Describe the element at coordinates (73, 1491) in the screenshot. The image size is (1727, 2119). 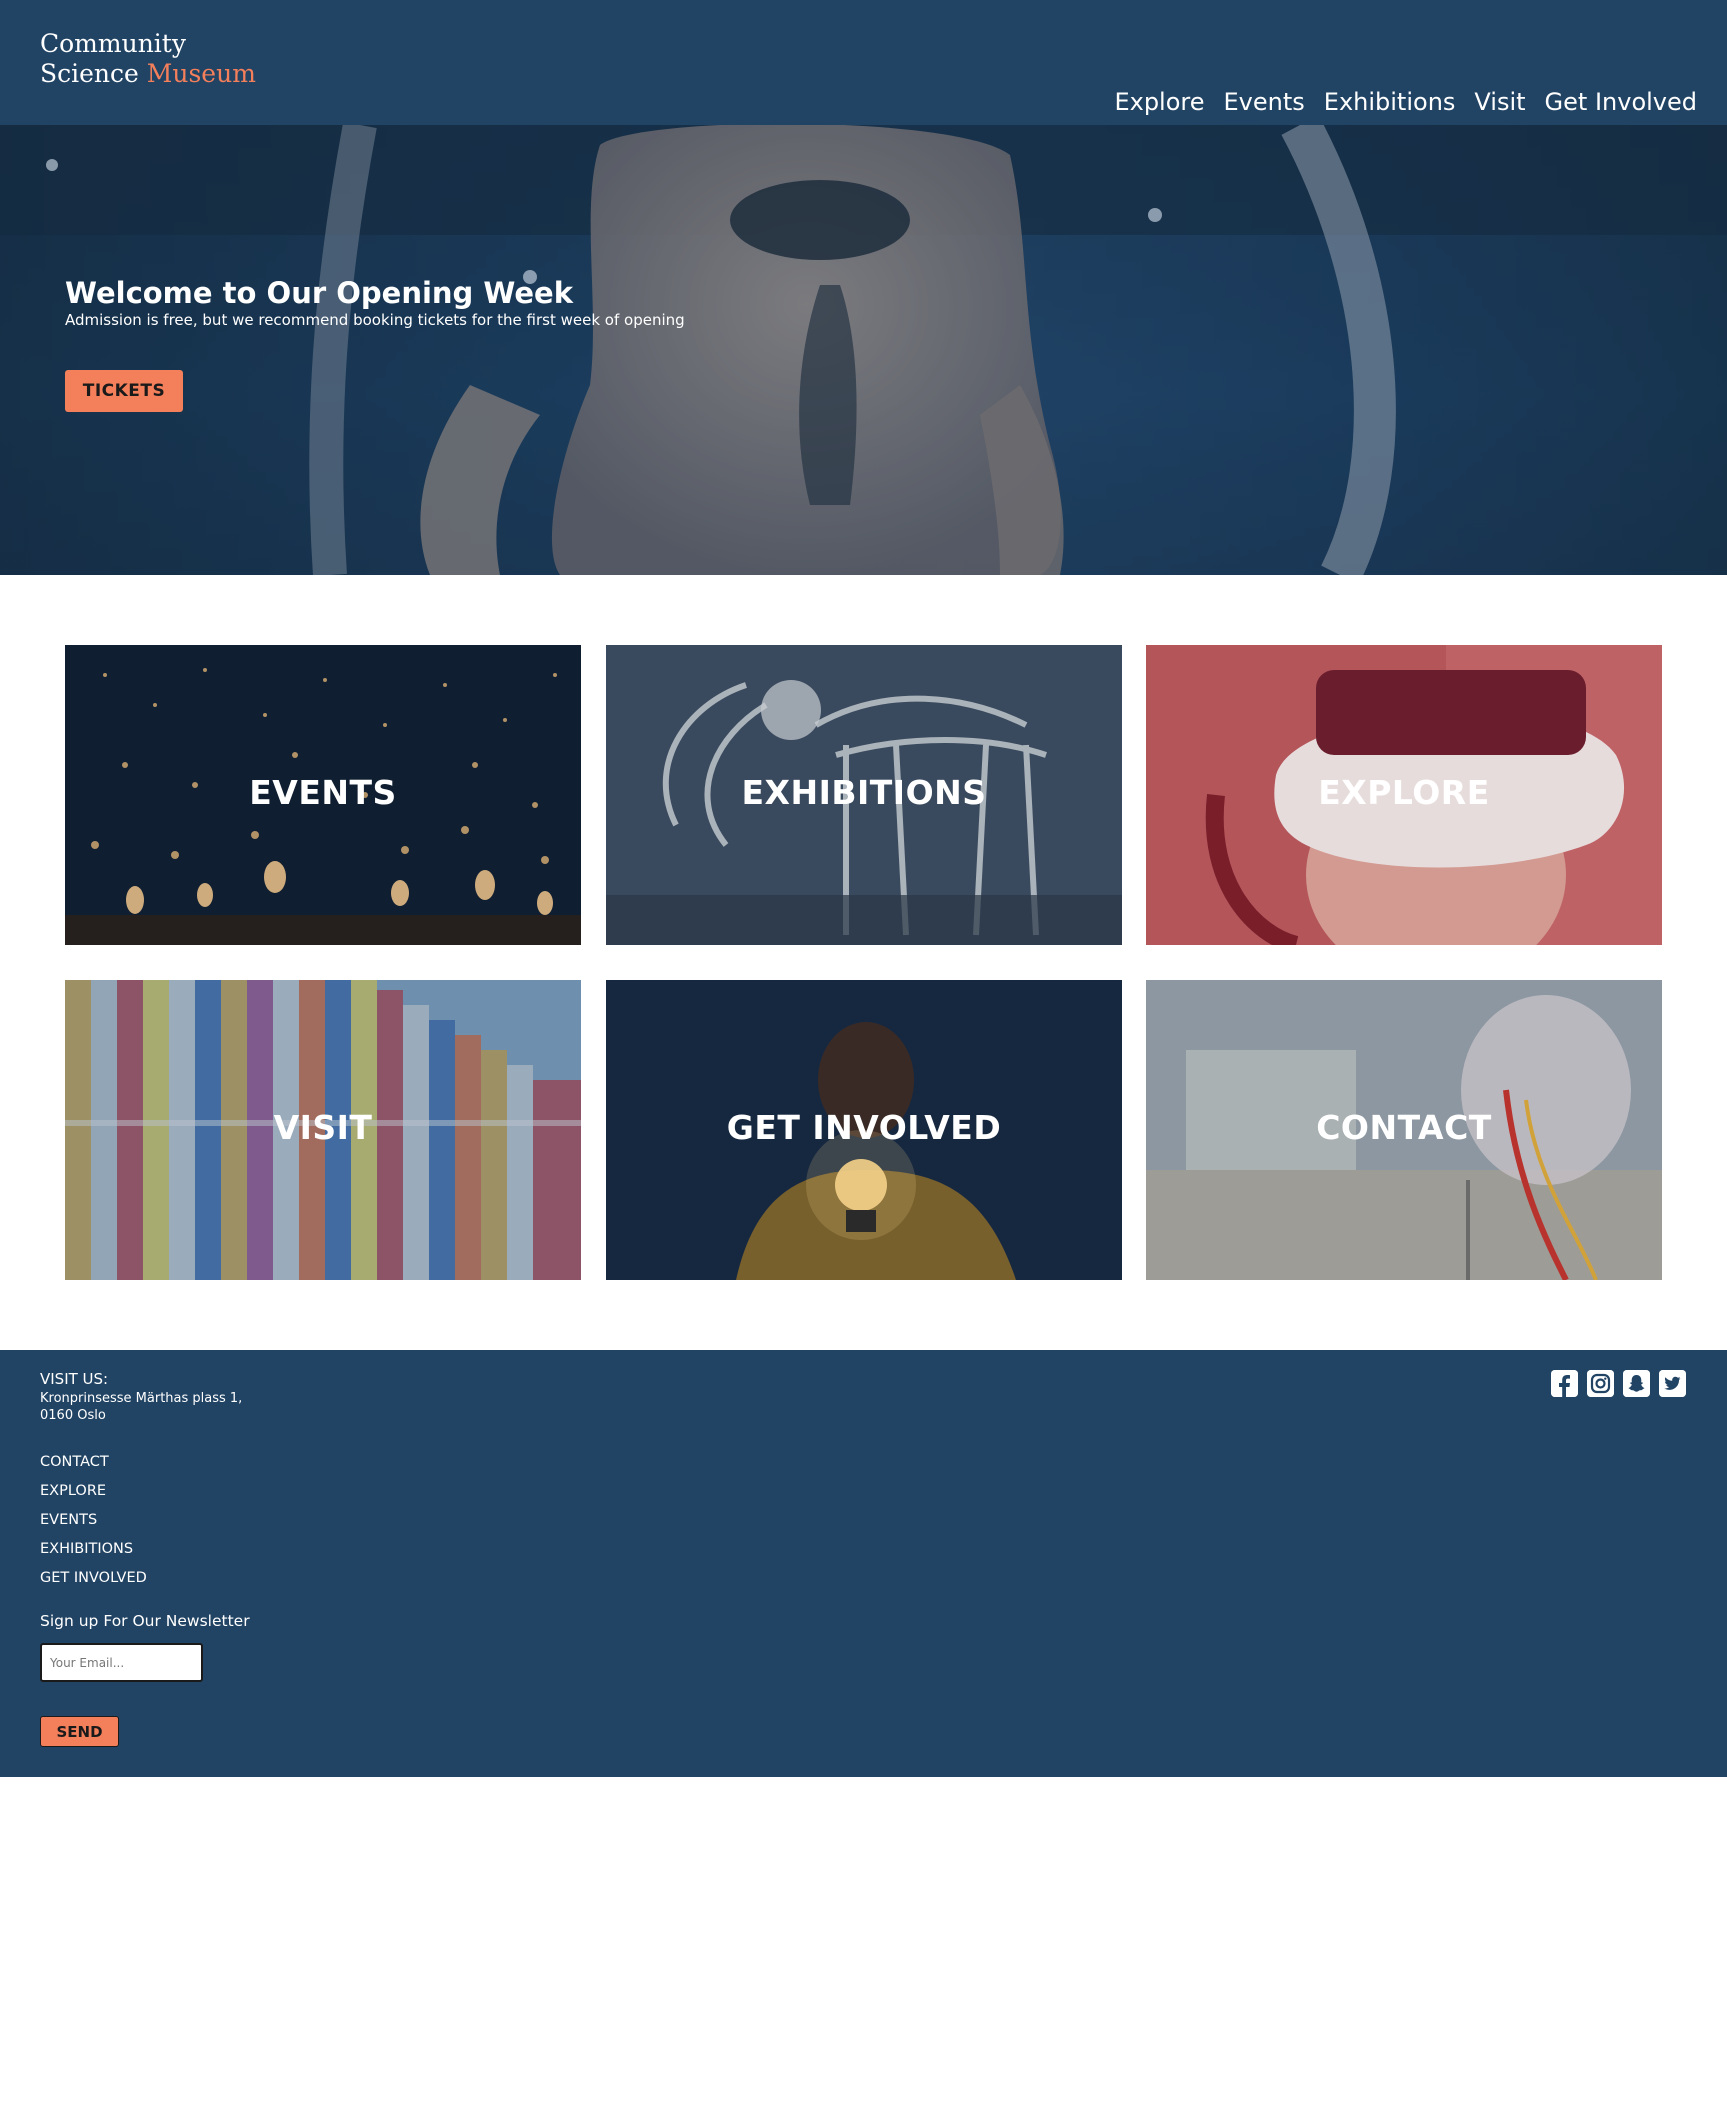
I see `footer-link-explore: EXPLORE` at that location.